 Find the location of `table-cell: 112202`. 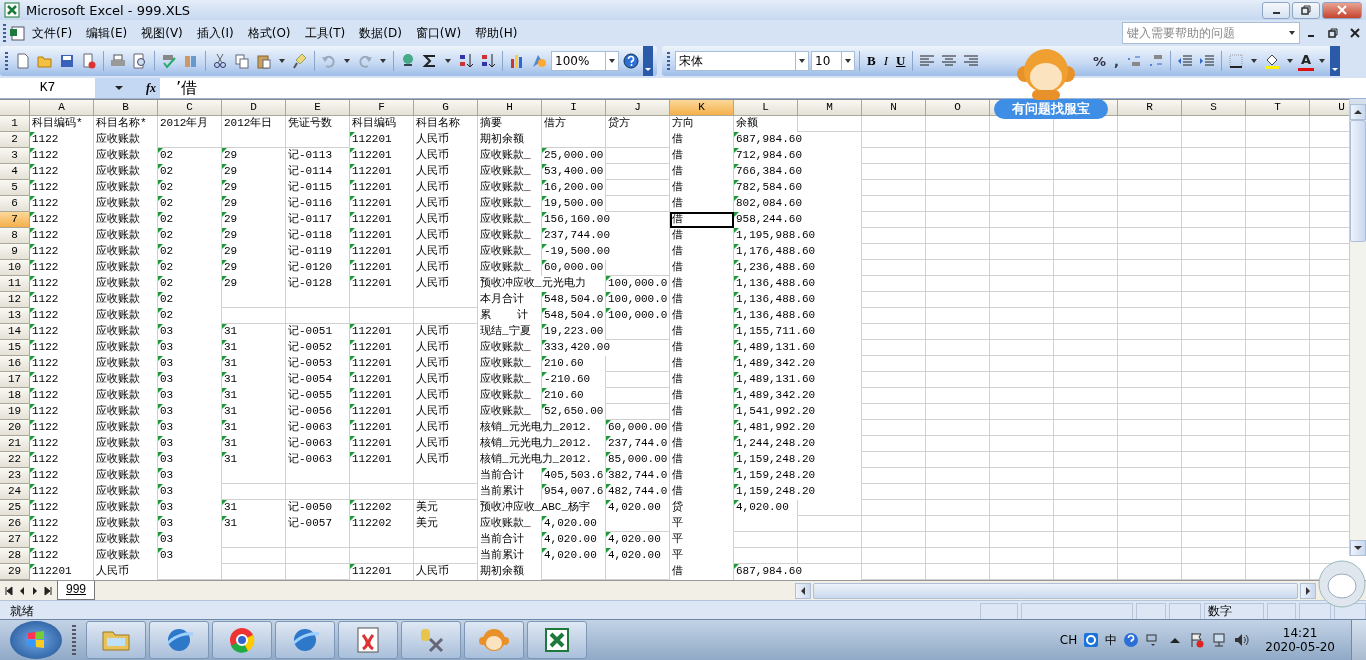

table-cell: 112202 is located at coordinates (382, 508).